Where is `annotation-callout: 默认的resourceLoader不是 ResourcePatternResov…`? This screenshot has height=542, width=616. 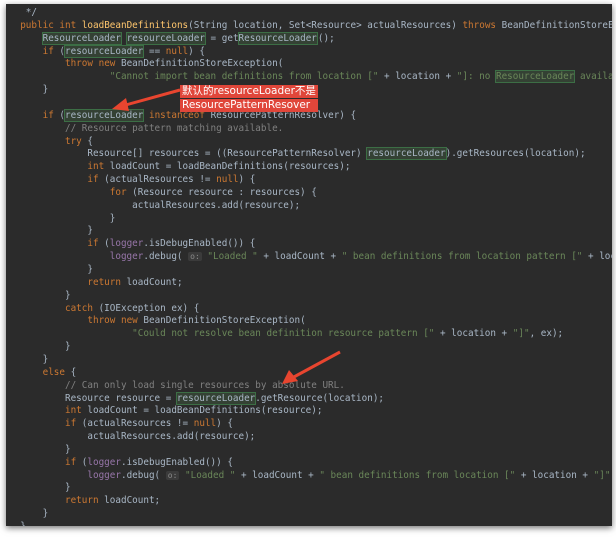
annotation-callout: 默认的resourceLoader不是 ResourcePatternResov… is located at coordinates (249, 99).